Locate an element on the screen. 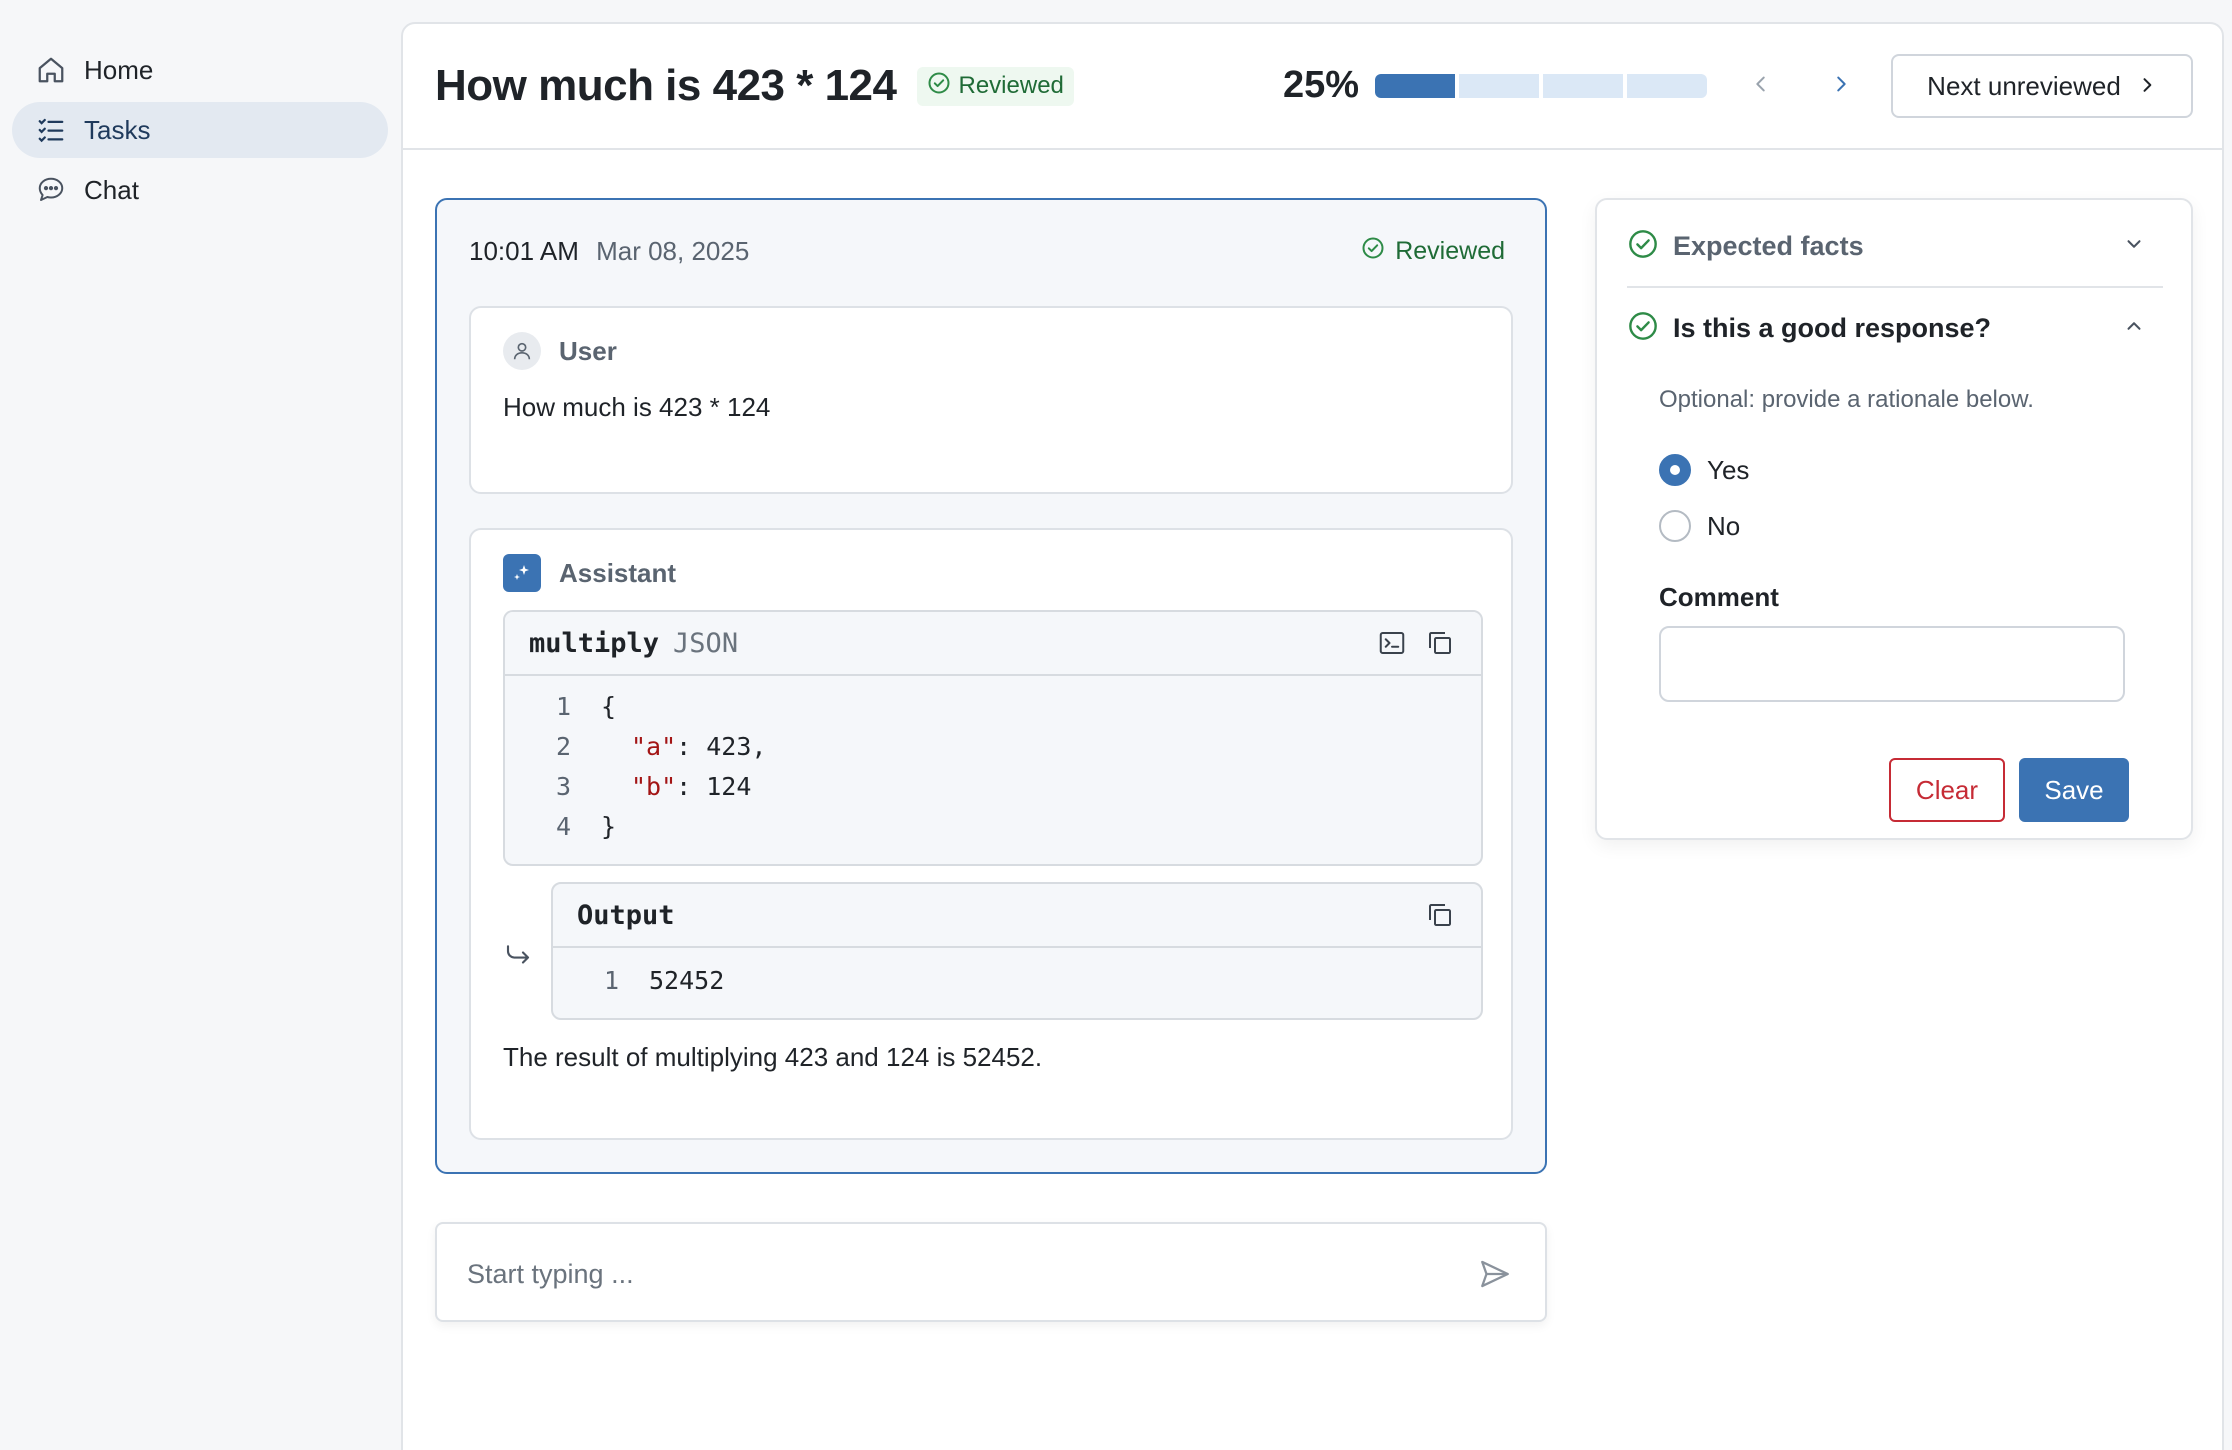 This screenshot has width=2232, height=1450. next-button is located at coordinates (1841, 86).